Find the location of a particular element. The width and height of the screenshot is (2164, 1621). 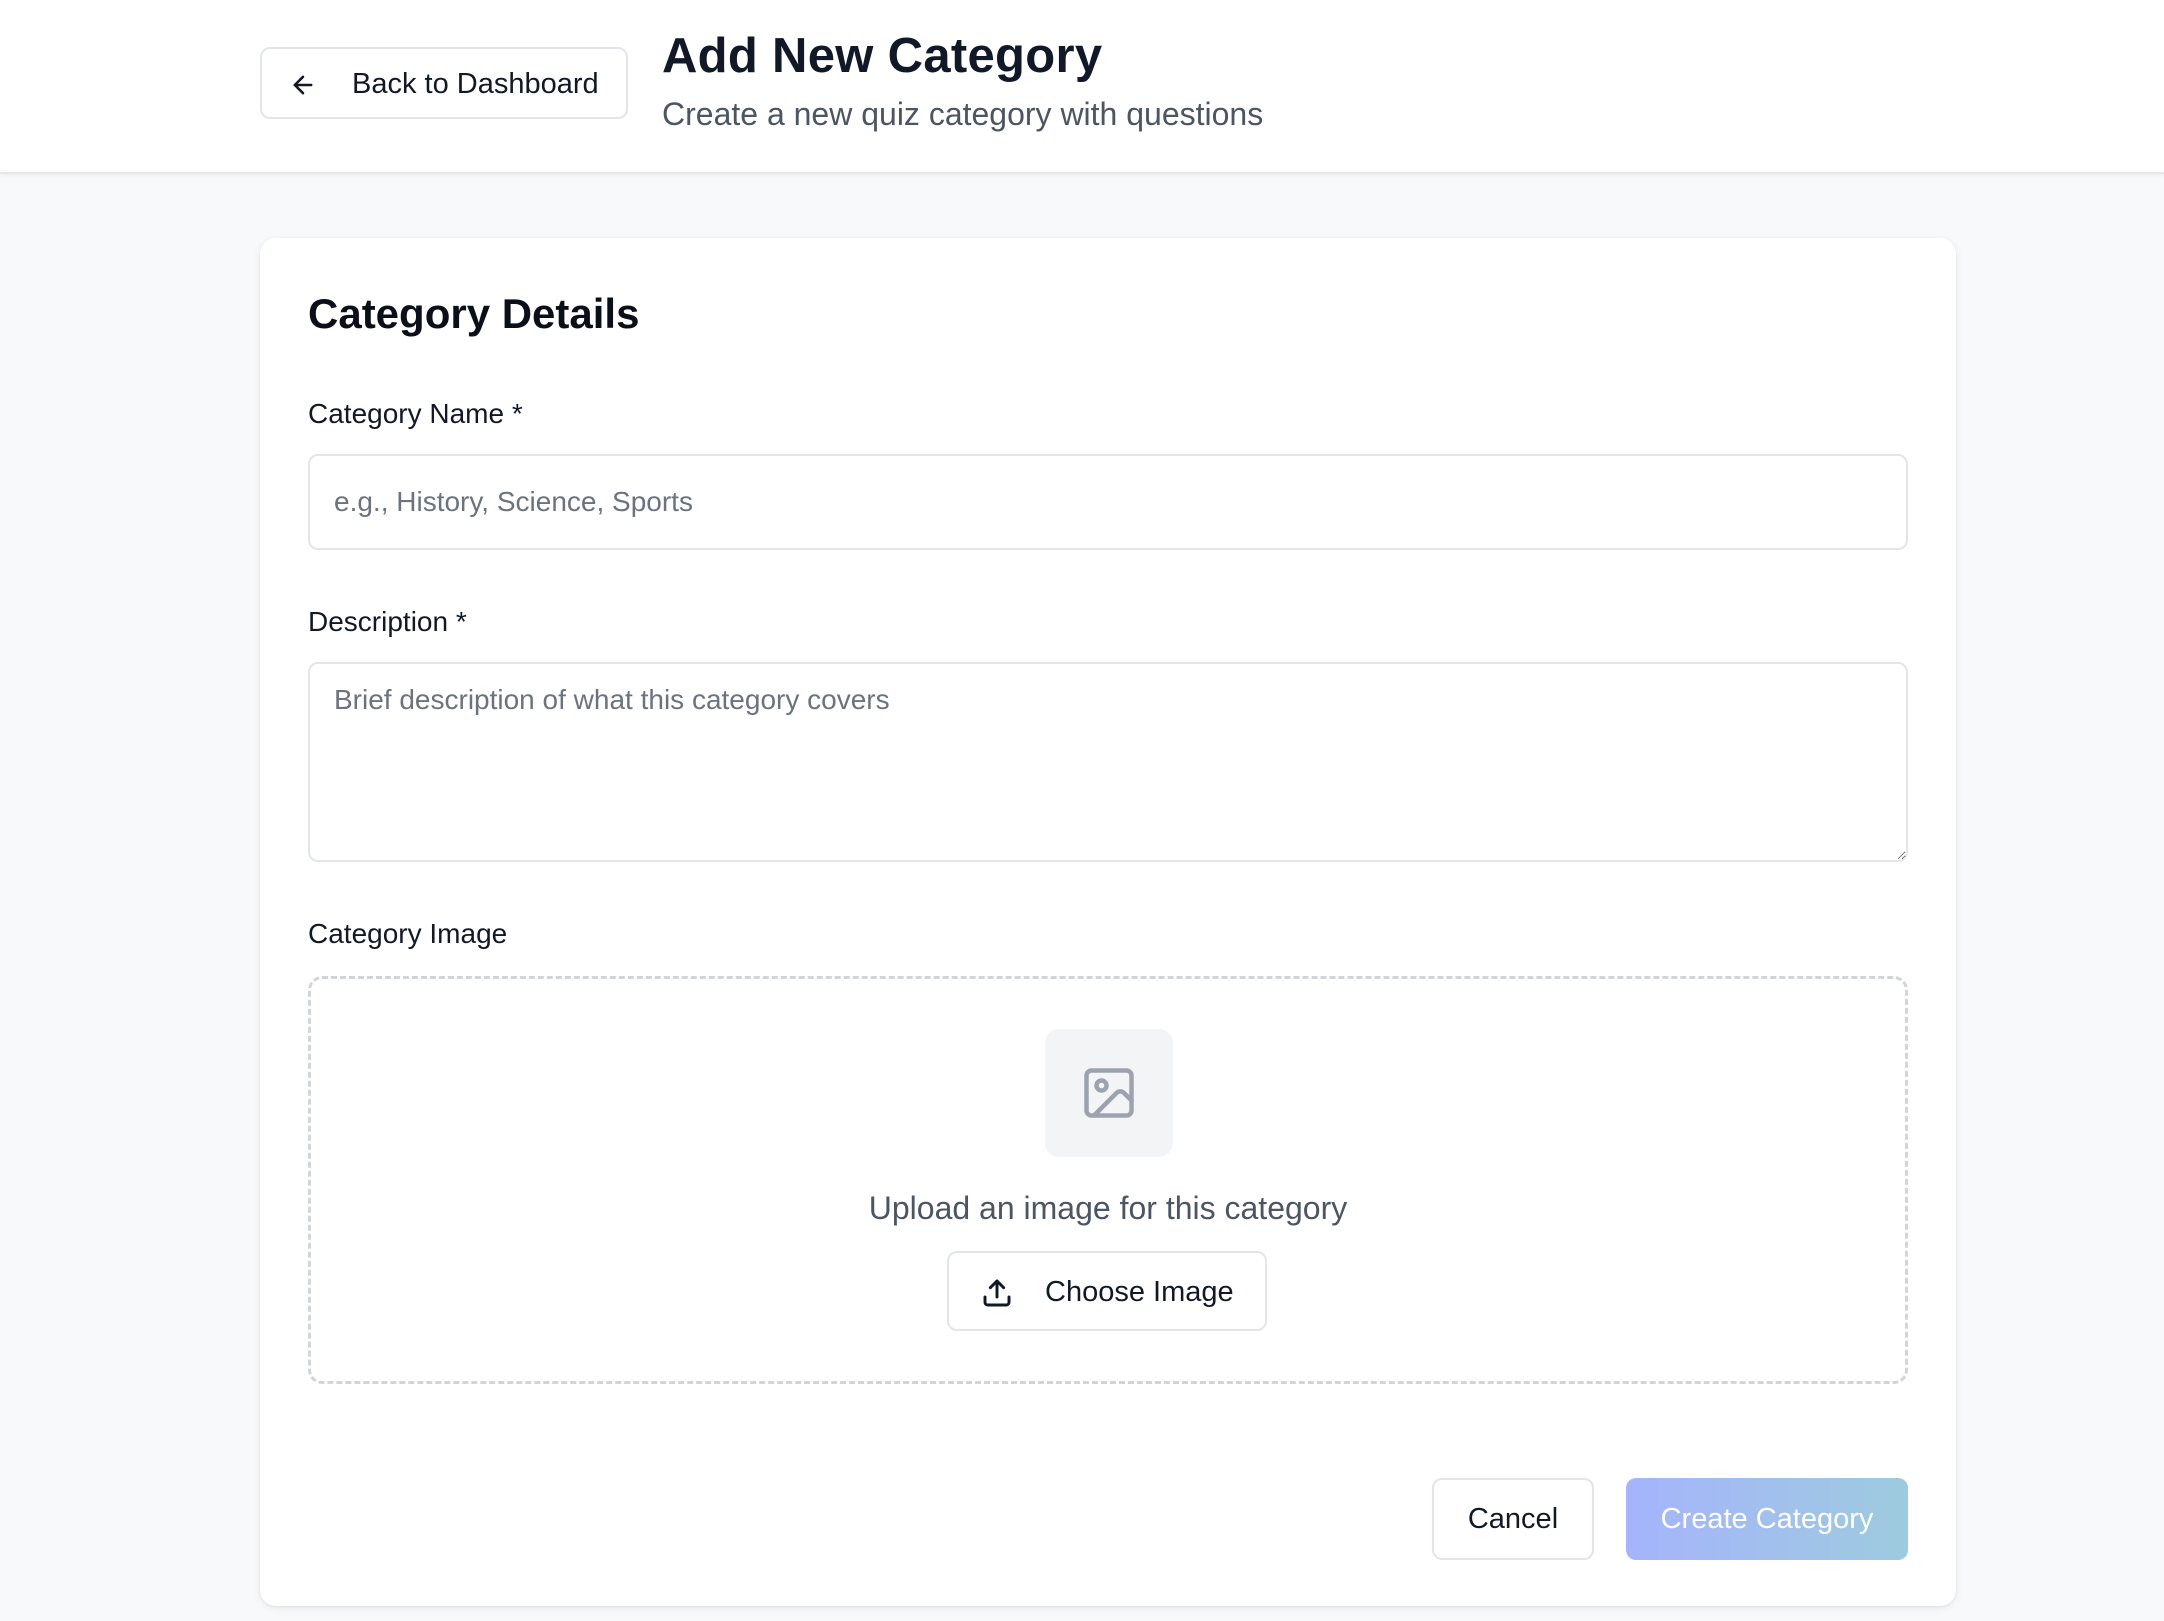

category-name-input is located at coordinates (1108, 502).